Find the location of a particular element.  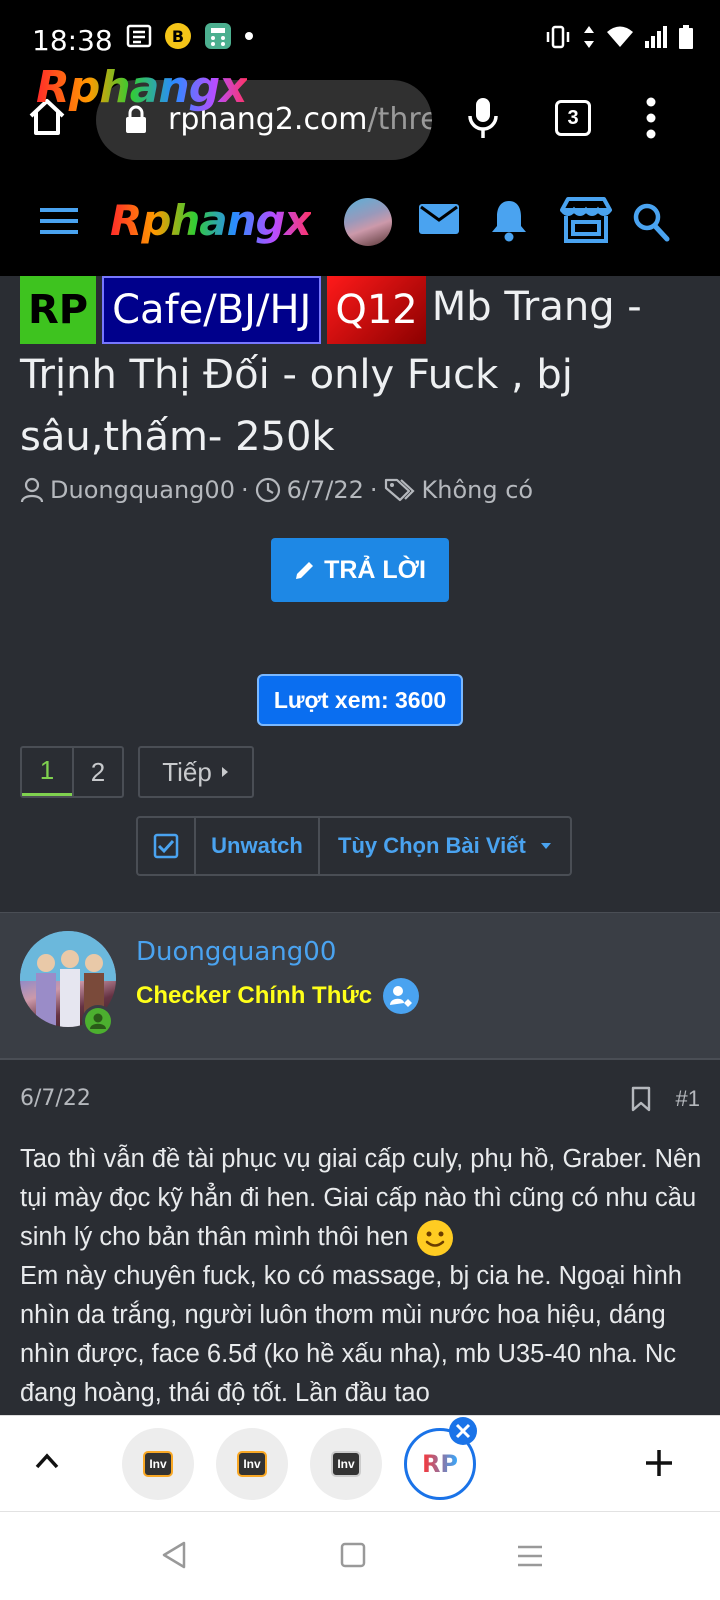

page-link-2: 2 is located at coordinates (97, 772).